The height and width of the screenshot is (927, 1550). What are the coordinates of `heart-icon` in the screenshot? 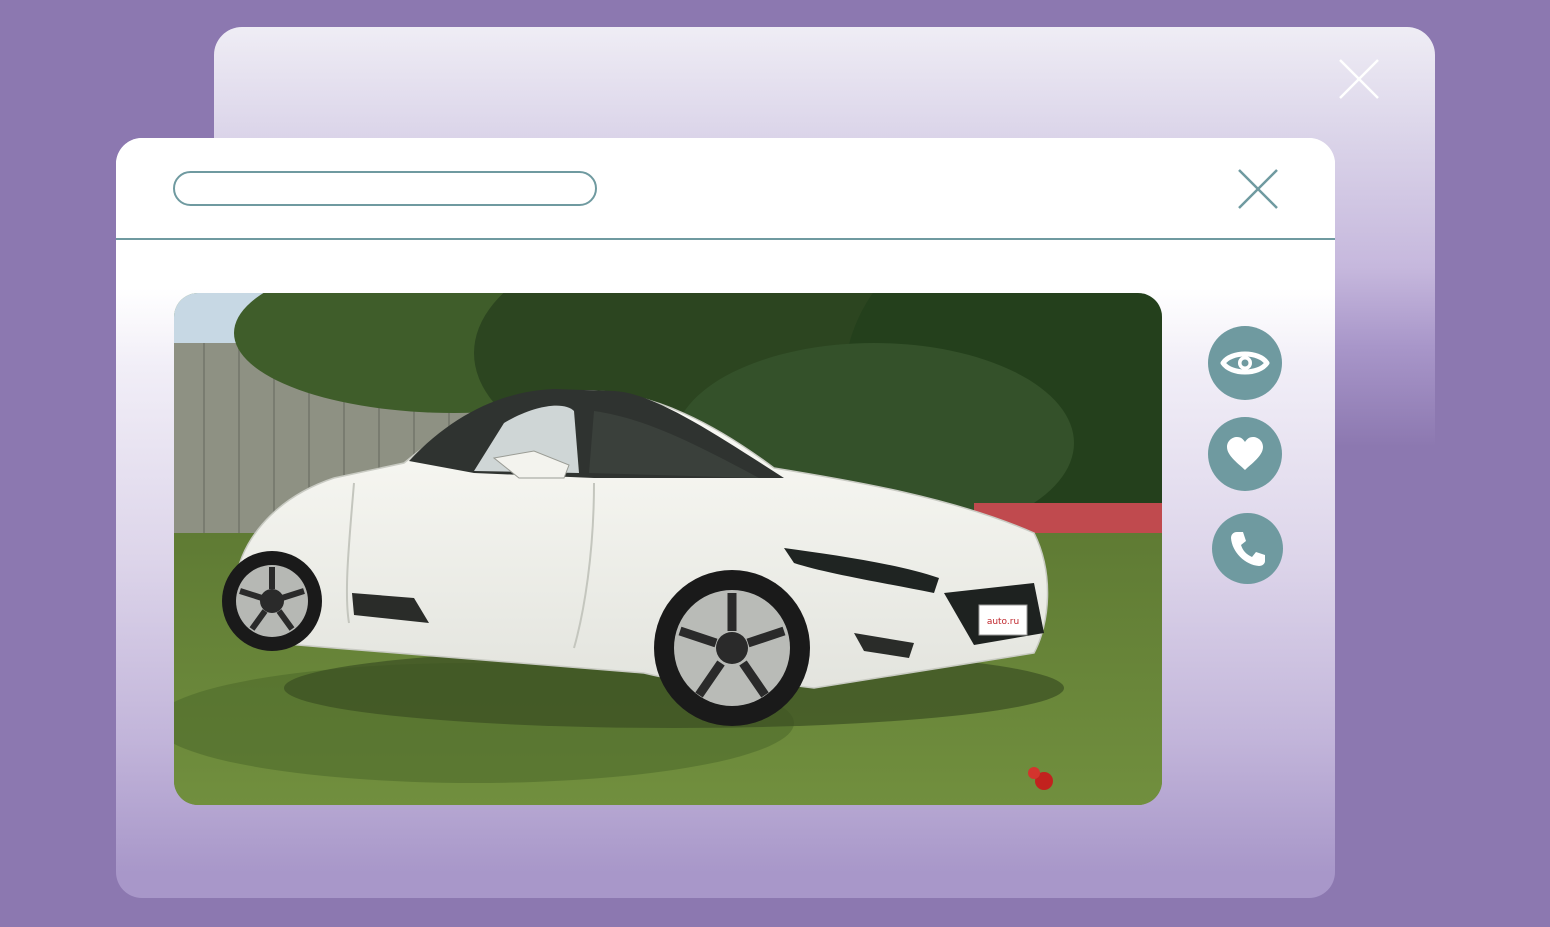 It's located at (1245, 453).